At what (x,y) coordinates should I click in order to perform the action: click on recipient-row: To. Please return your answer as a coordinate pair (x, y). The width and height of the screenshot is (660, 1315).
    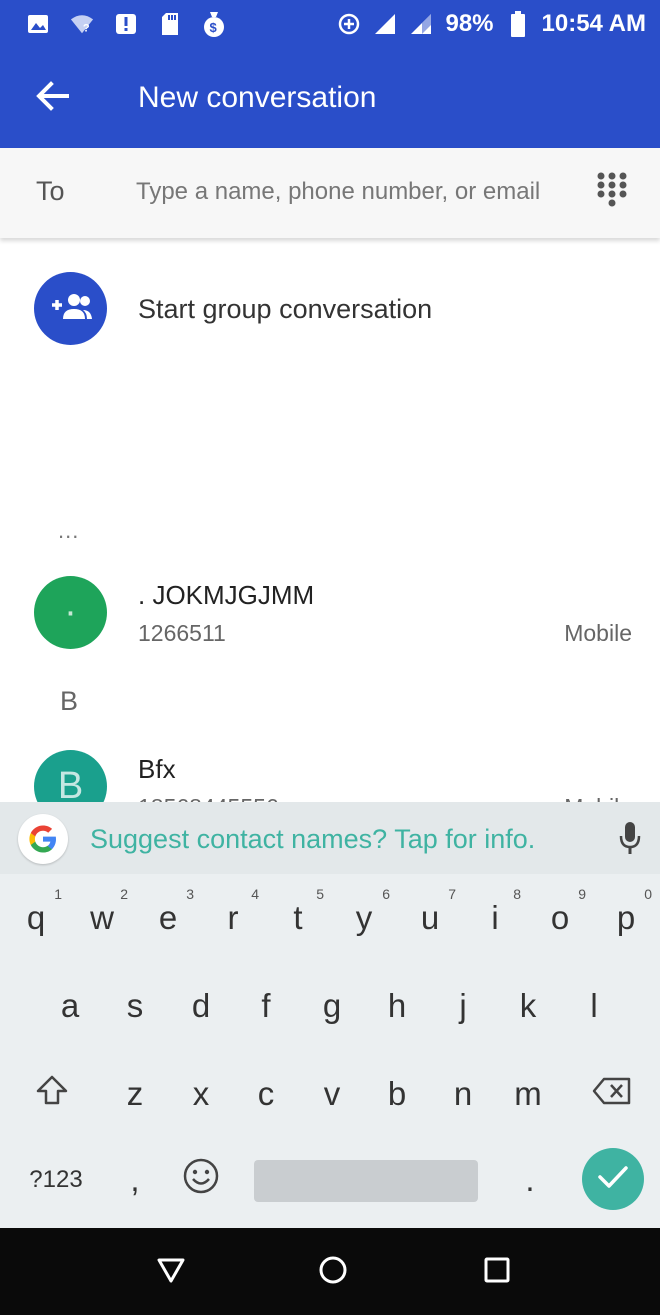
    Looking at the image, I should click on (330, 193).